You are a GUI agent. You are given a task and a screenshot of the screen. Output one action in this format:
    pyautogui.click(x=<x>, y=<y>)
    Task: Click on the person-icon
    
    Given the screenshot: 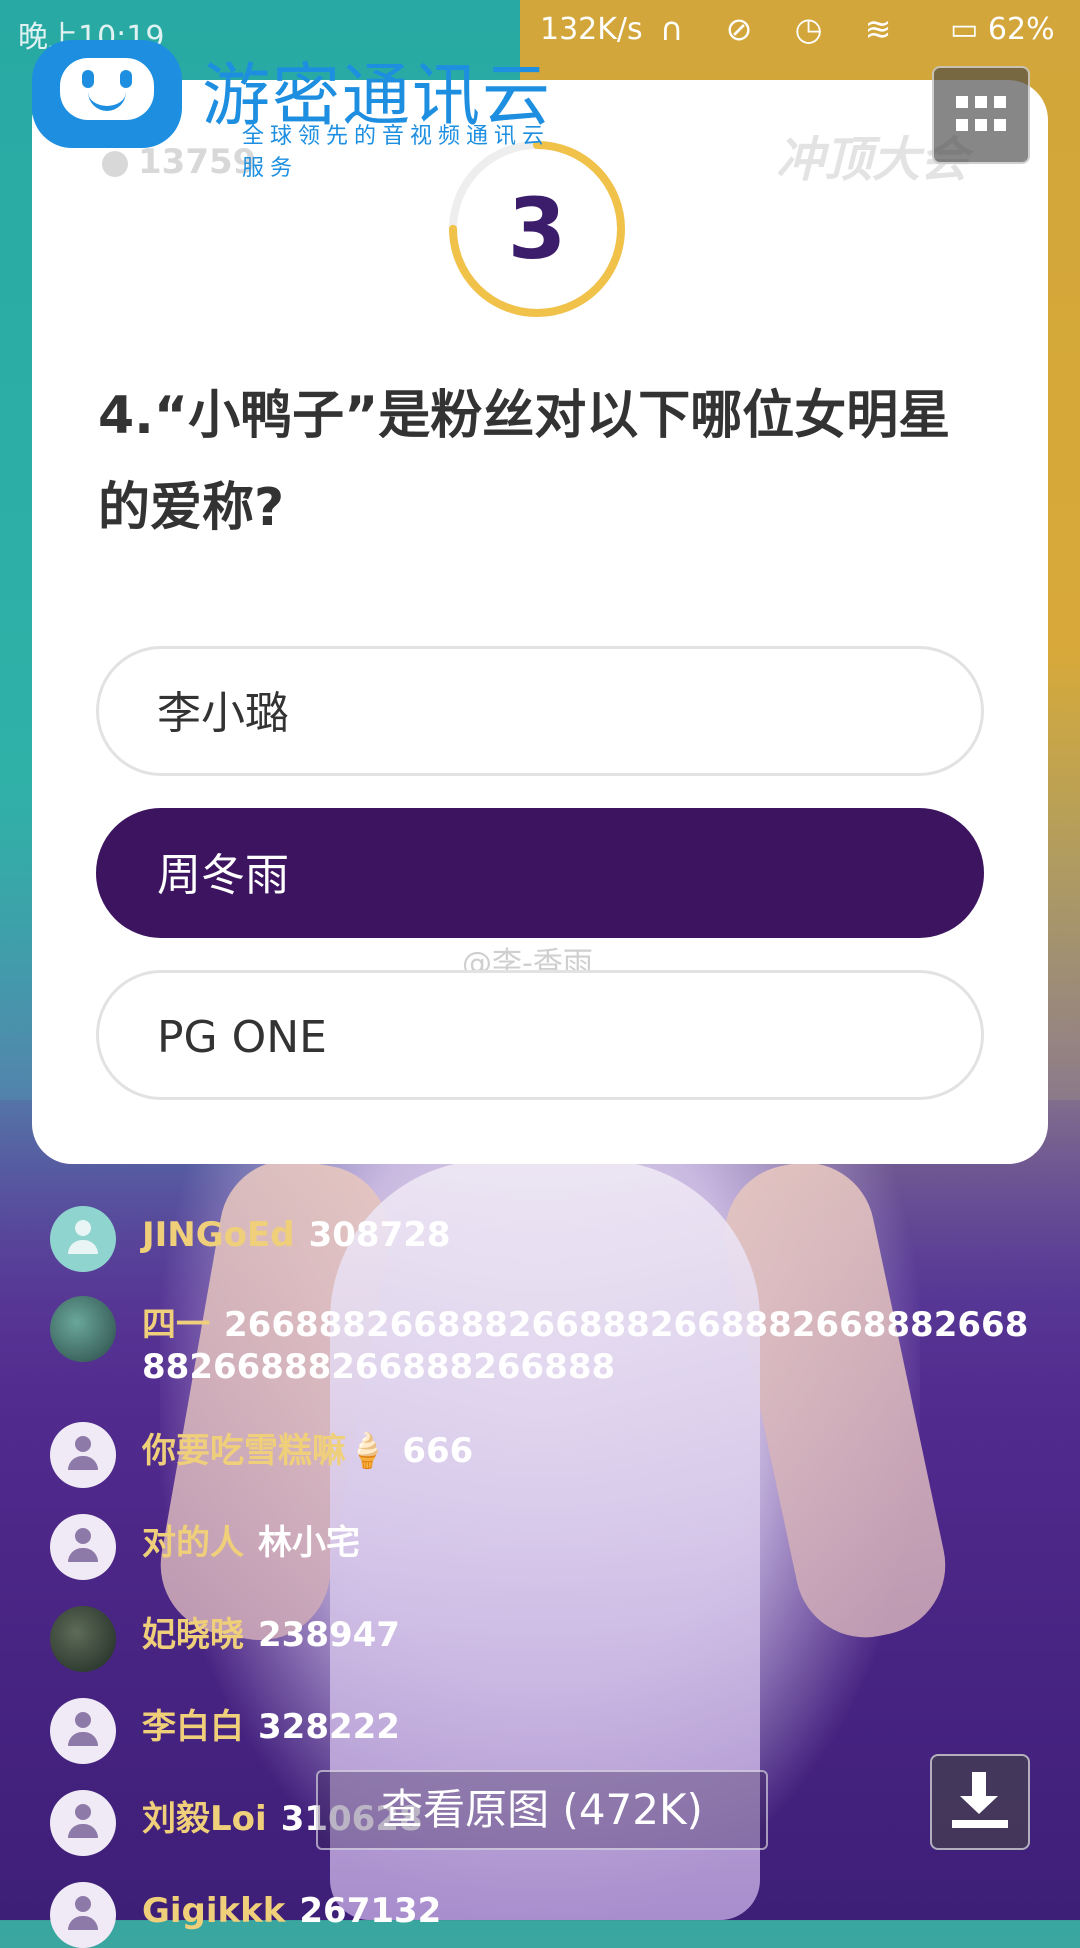 What is the action you would take?
    pyautogui.click(x=115, y=163)
    